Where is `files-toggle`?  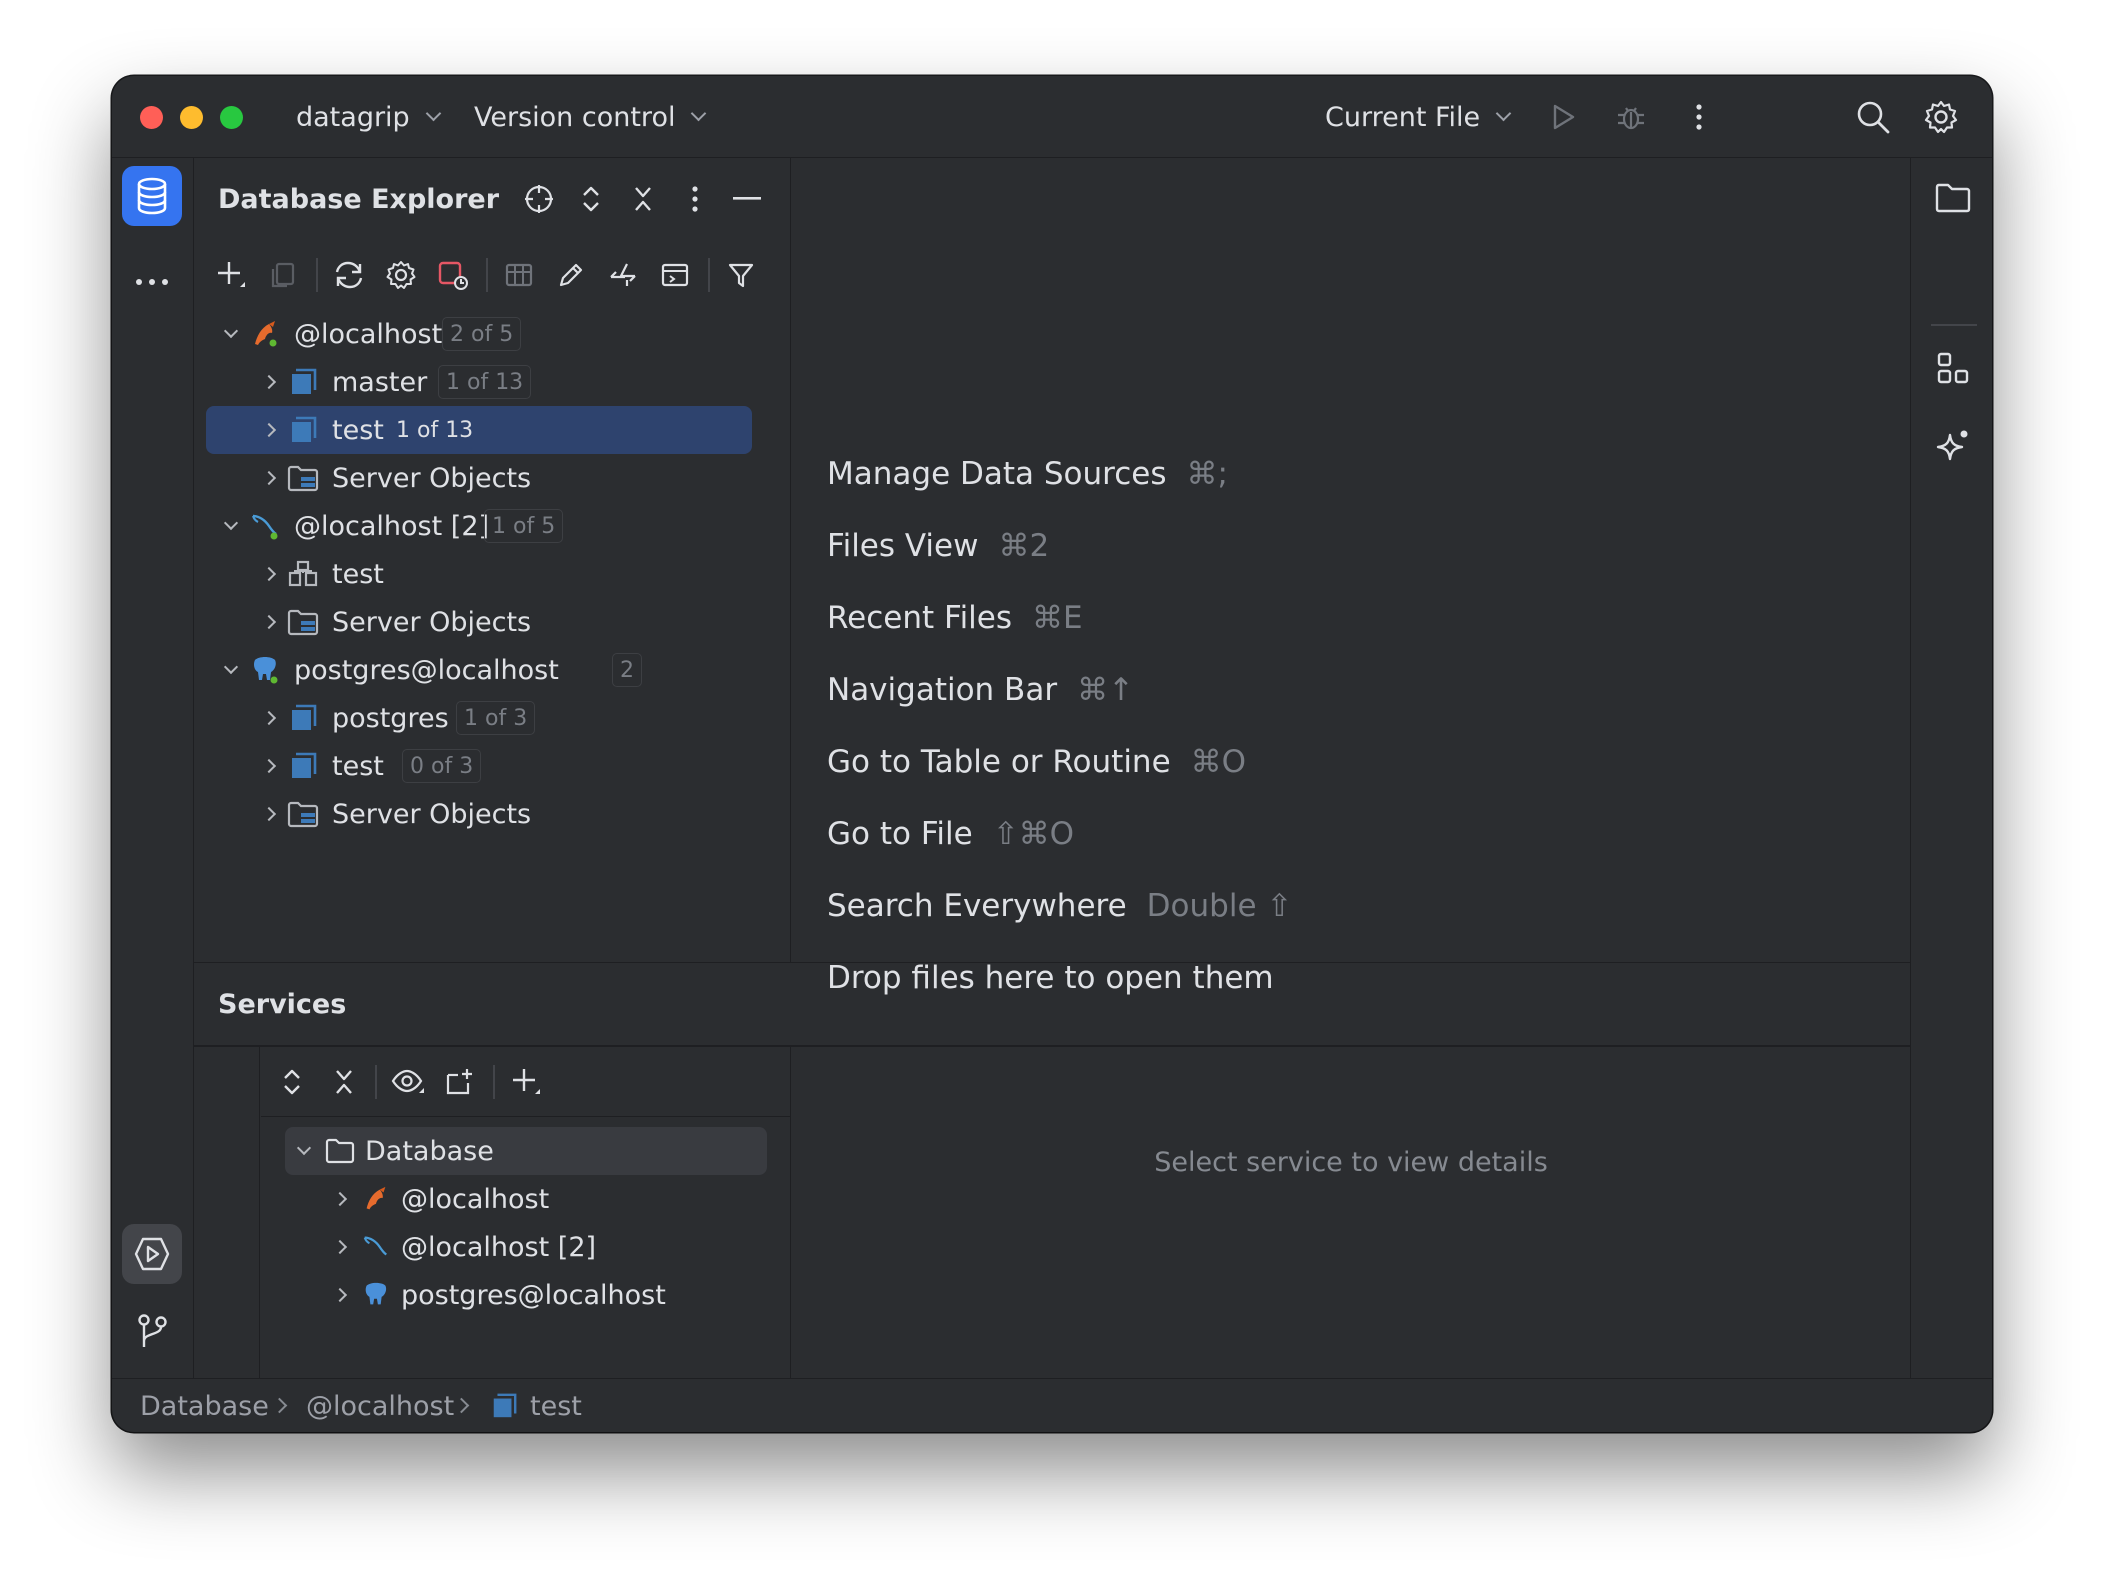
files-toggle is located at coordinates (1953, 198).